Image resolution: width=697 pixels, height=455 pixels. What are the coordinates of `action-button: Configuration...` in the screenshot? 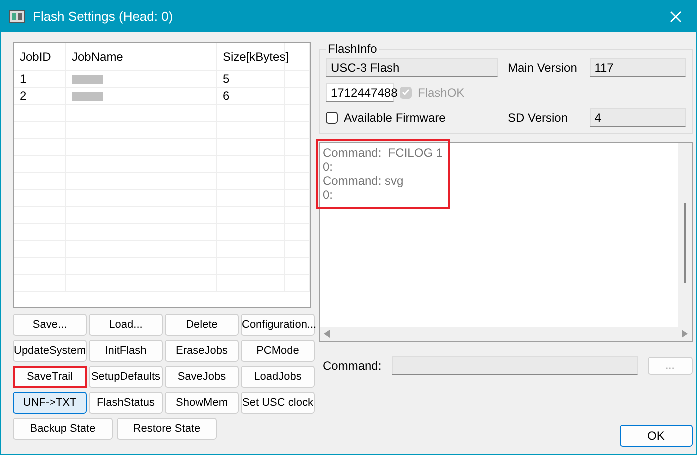 It's located at (278, 325).